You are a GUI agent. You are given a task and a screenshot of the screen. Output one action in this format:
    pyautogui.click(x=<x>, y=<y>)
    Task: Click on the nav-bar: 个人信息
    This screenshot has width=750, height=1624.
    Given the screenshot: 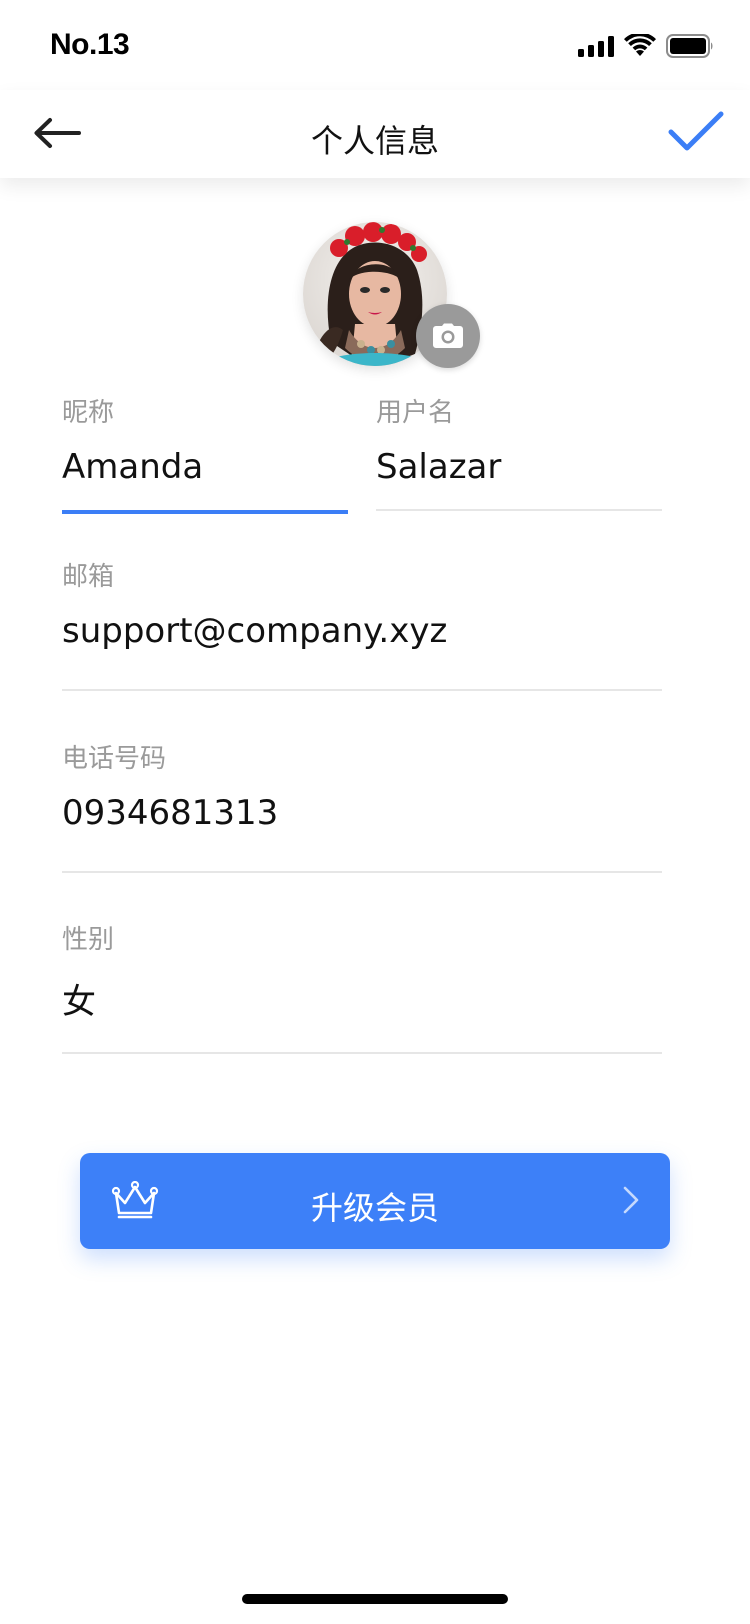 What is the action you would take?
    pyautogui.click(x=375, y=134)
    